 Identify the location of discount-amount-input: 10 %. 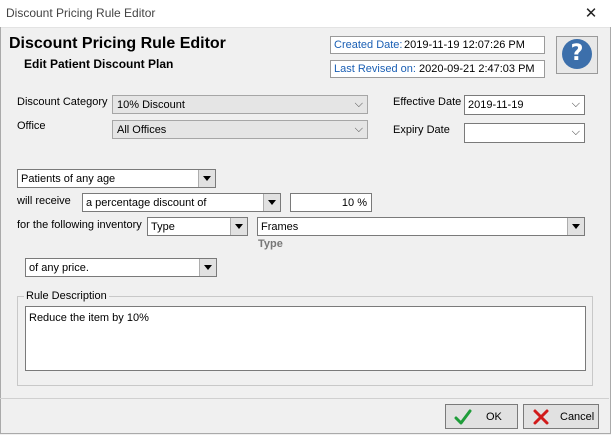
(331, 202).